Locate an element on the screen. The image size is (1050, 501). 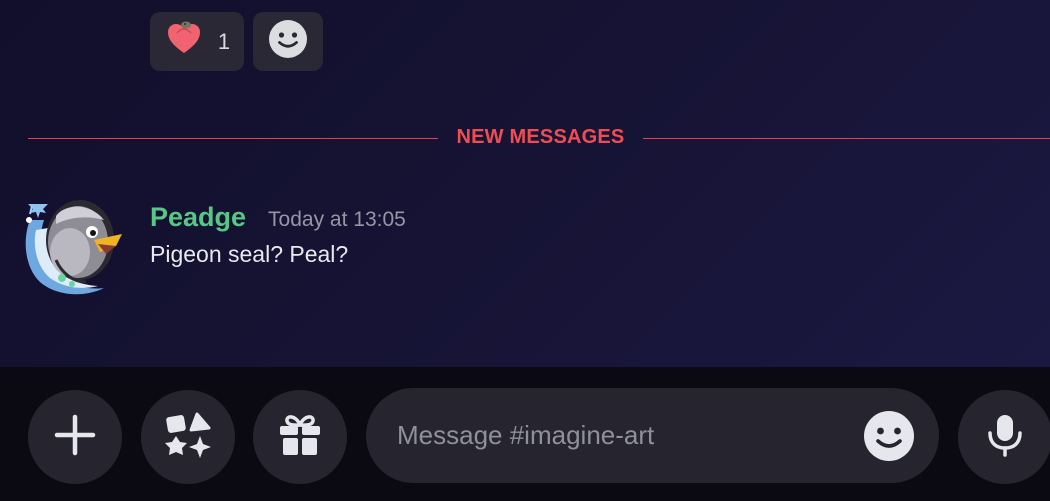
gift-button is located at coordinates (300, 437).